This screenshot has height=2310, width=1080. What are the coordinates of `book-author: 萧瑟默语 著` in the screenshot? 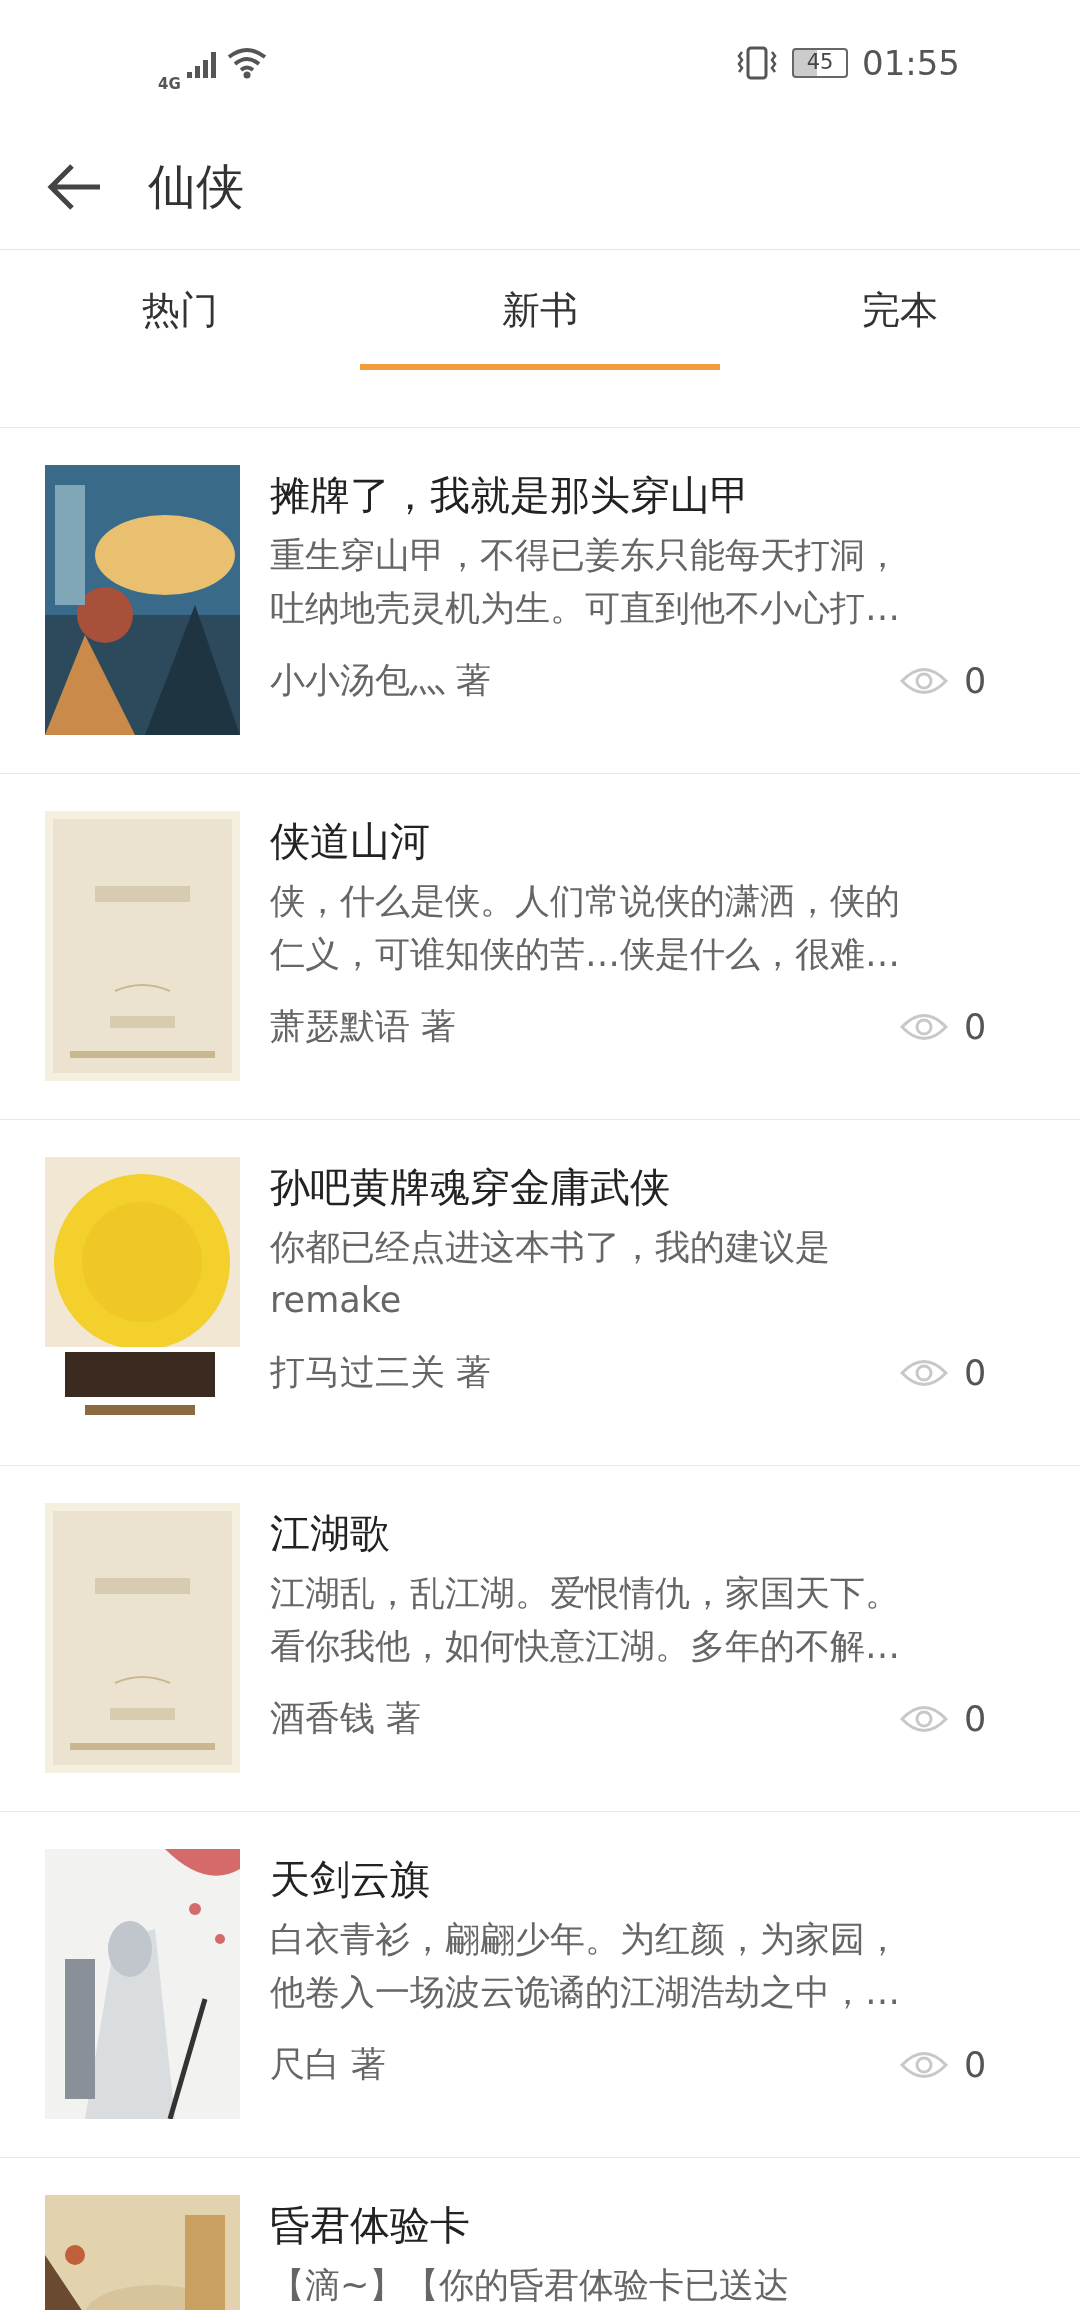 It's located at (364, 1026).